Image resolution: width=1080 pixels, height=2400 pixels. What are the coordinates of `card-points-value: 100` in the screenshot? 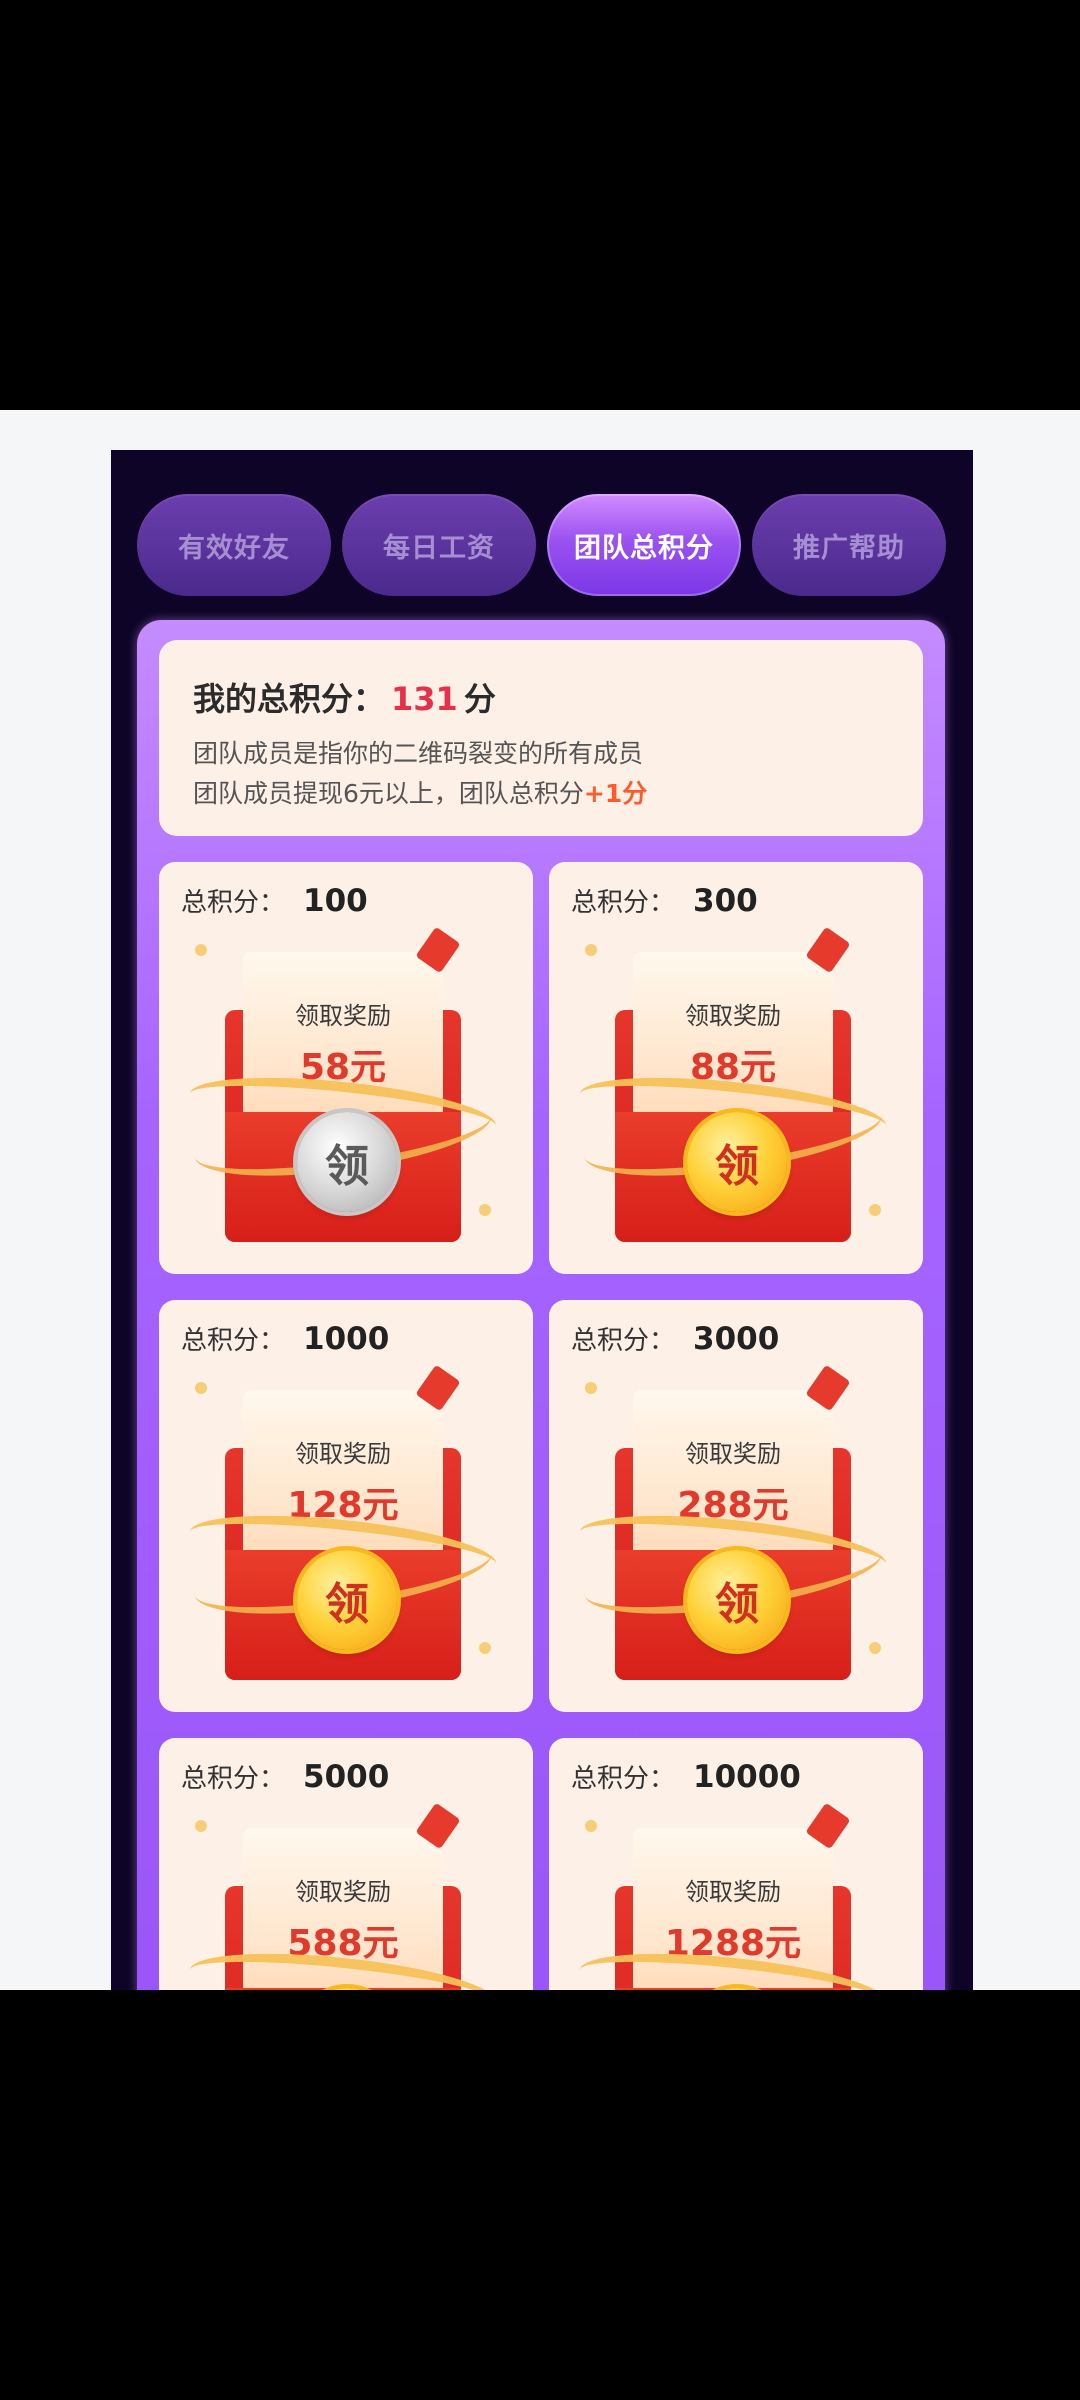 It's located at (335, 901).